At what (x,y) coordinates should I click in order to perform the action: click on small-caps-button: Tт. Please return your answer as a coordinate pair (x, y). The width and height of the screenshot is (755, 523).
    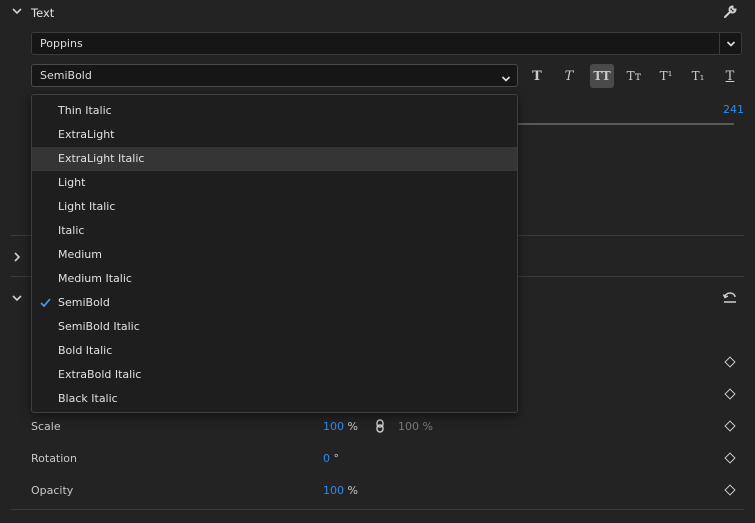
    Looking at the image, I should click on (634, 76).